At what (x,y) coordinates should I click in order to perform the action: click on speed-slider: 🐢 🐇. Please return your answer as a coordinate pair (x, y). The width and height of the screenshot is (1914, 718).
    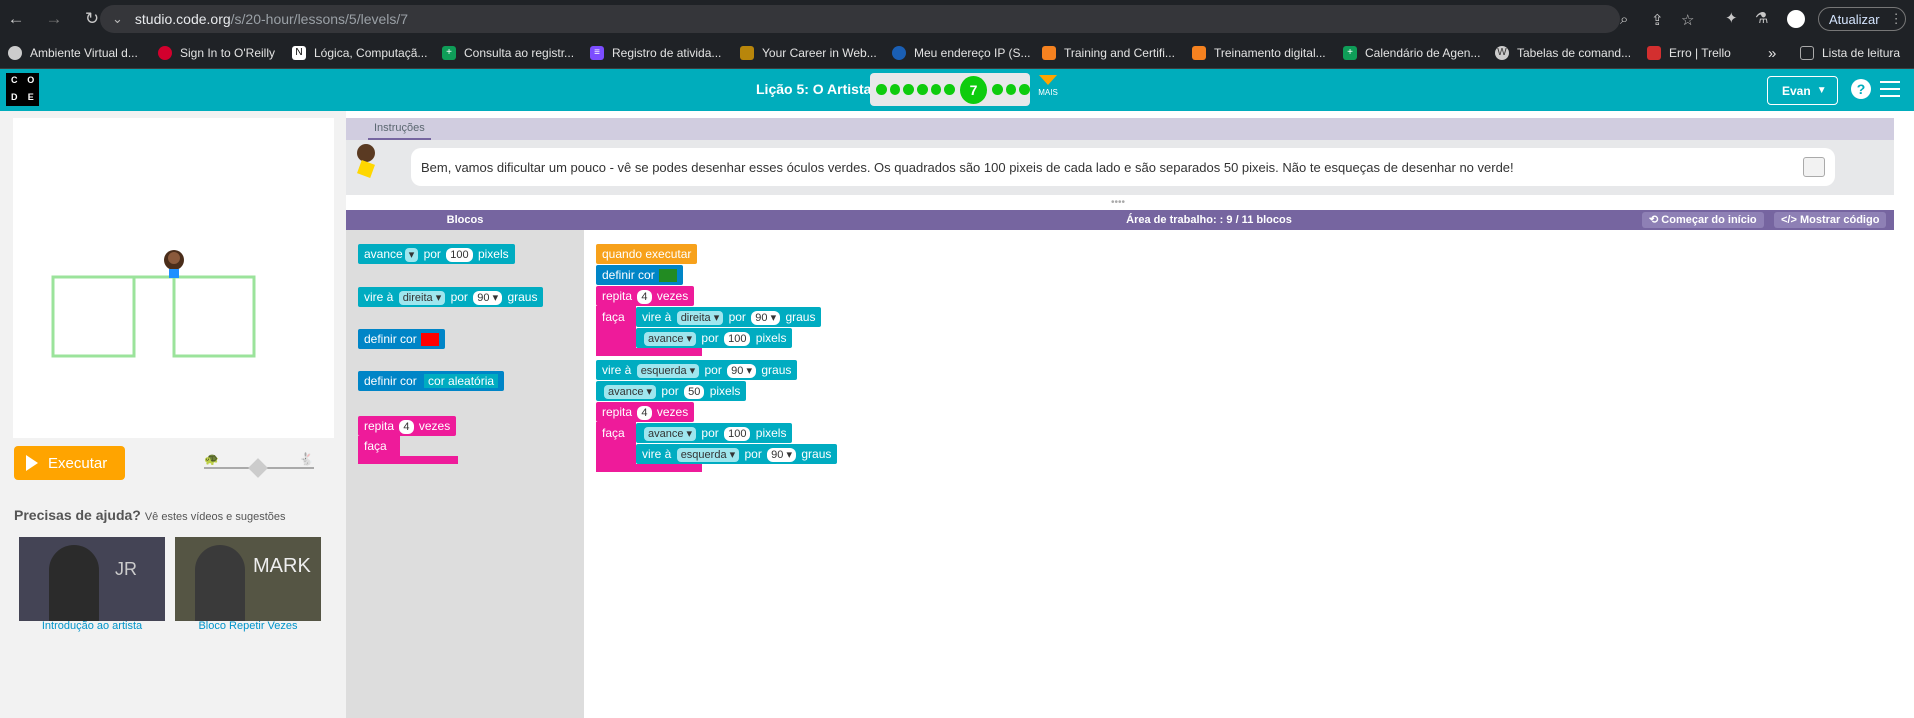
    Looking at the image, I should click on (259, 465).